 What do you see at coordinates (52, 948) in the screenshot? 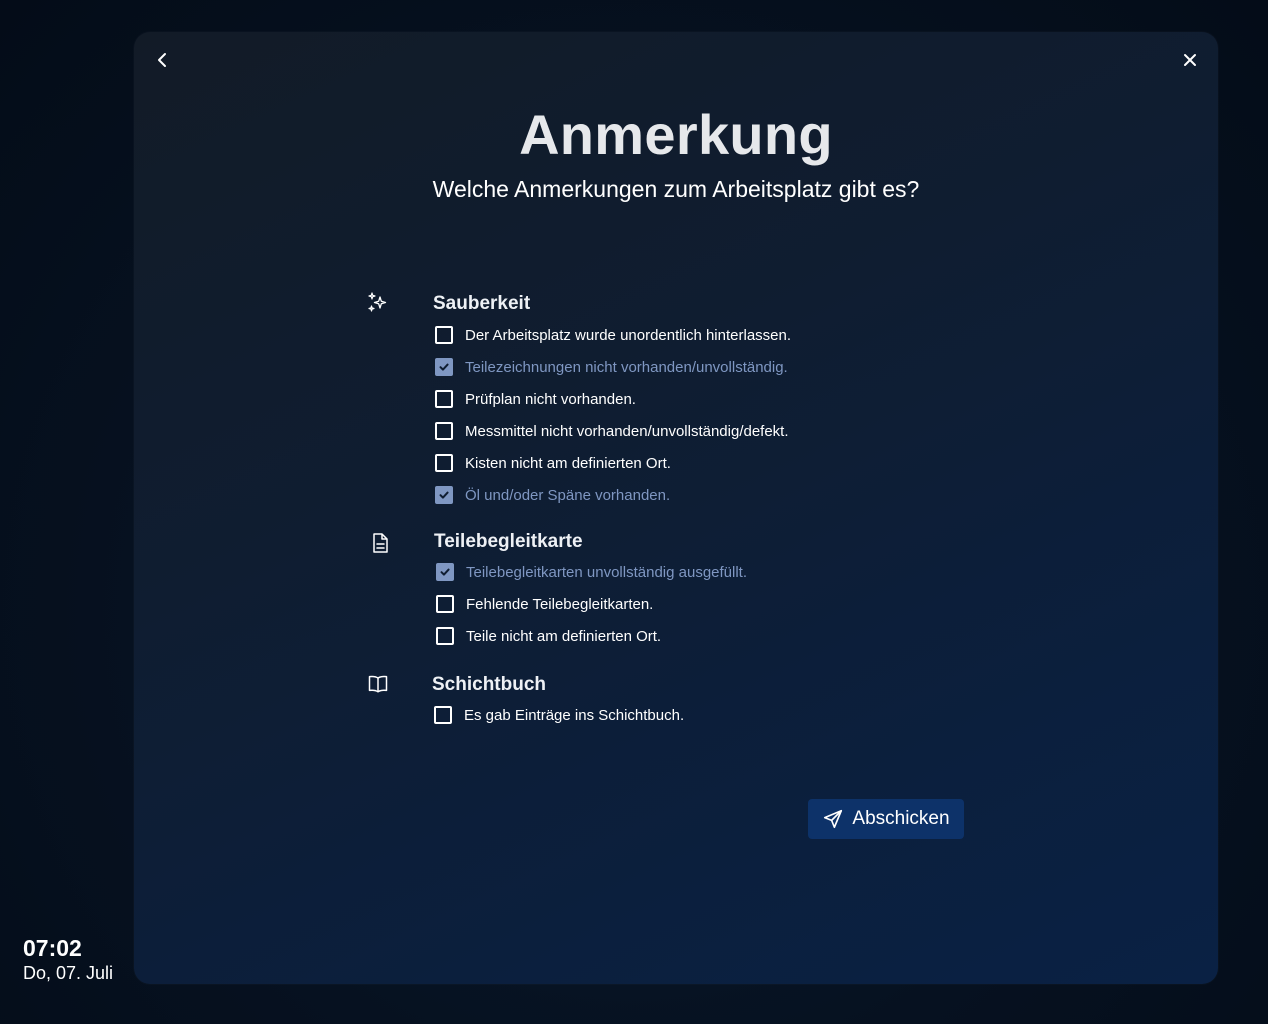
I see `clock-time: 07:02` at bounding box center [52, 948].